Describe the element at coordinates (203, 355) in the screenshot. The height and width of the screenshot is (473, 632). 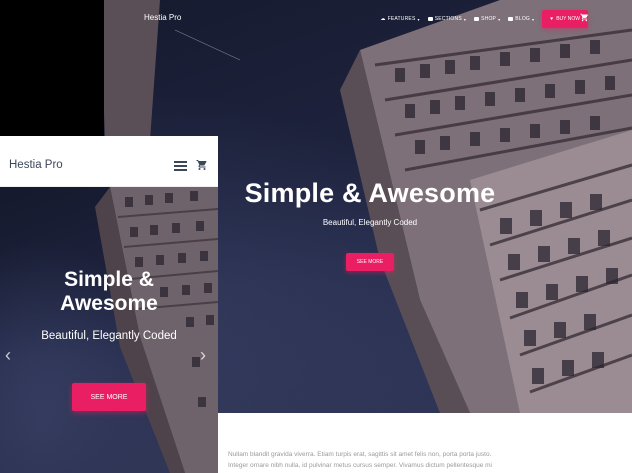
I see `carousel-next-icon: ›` at that location.